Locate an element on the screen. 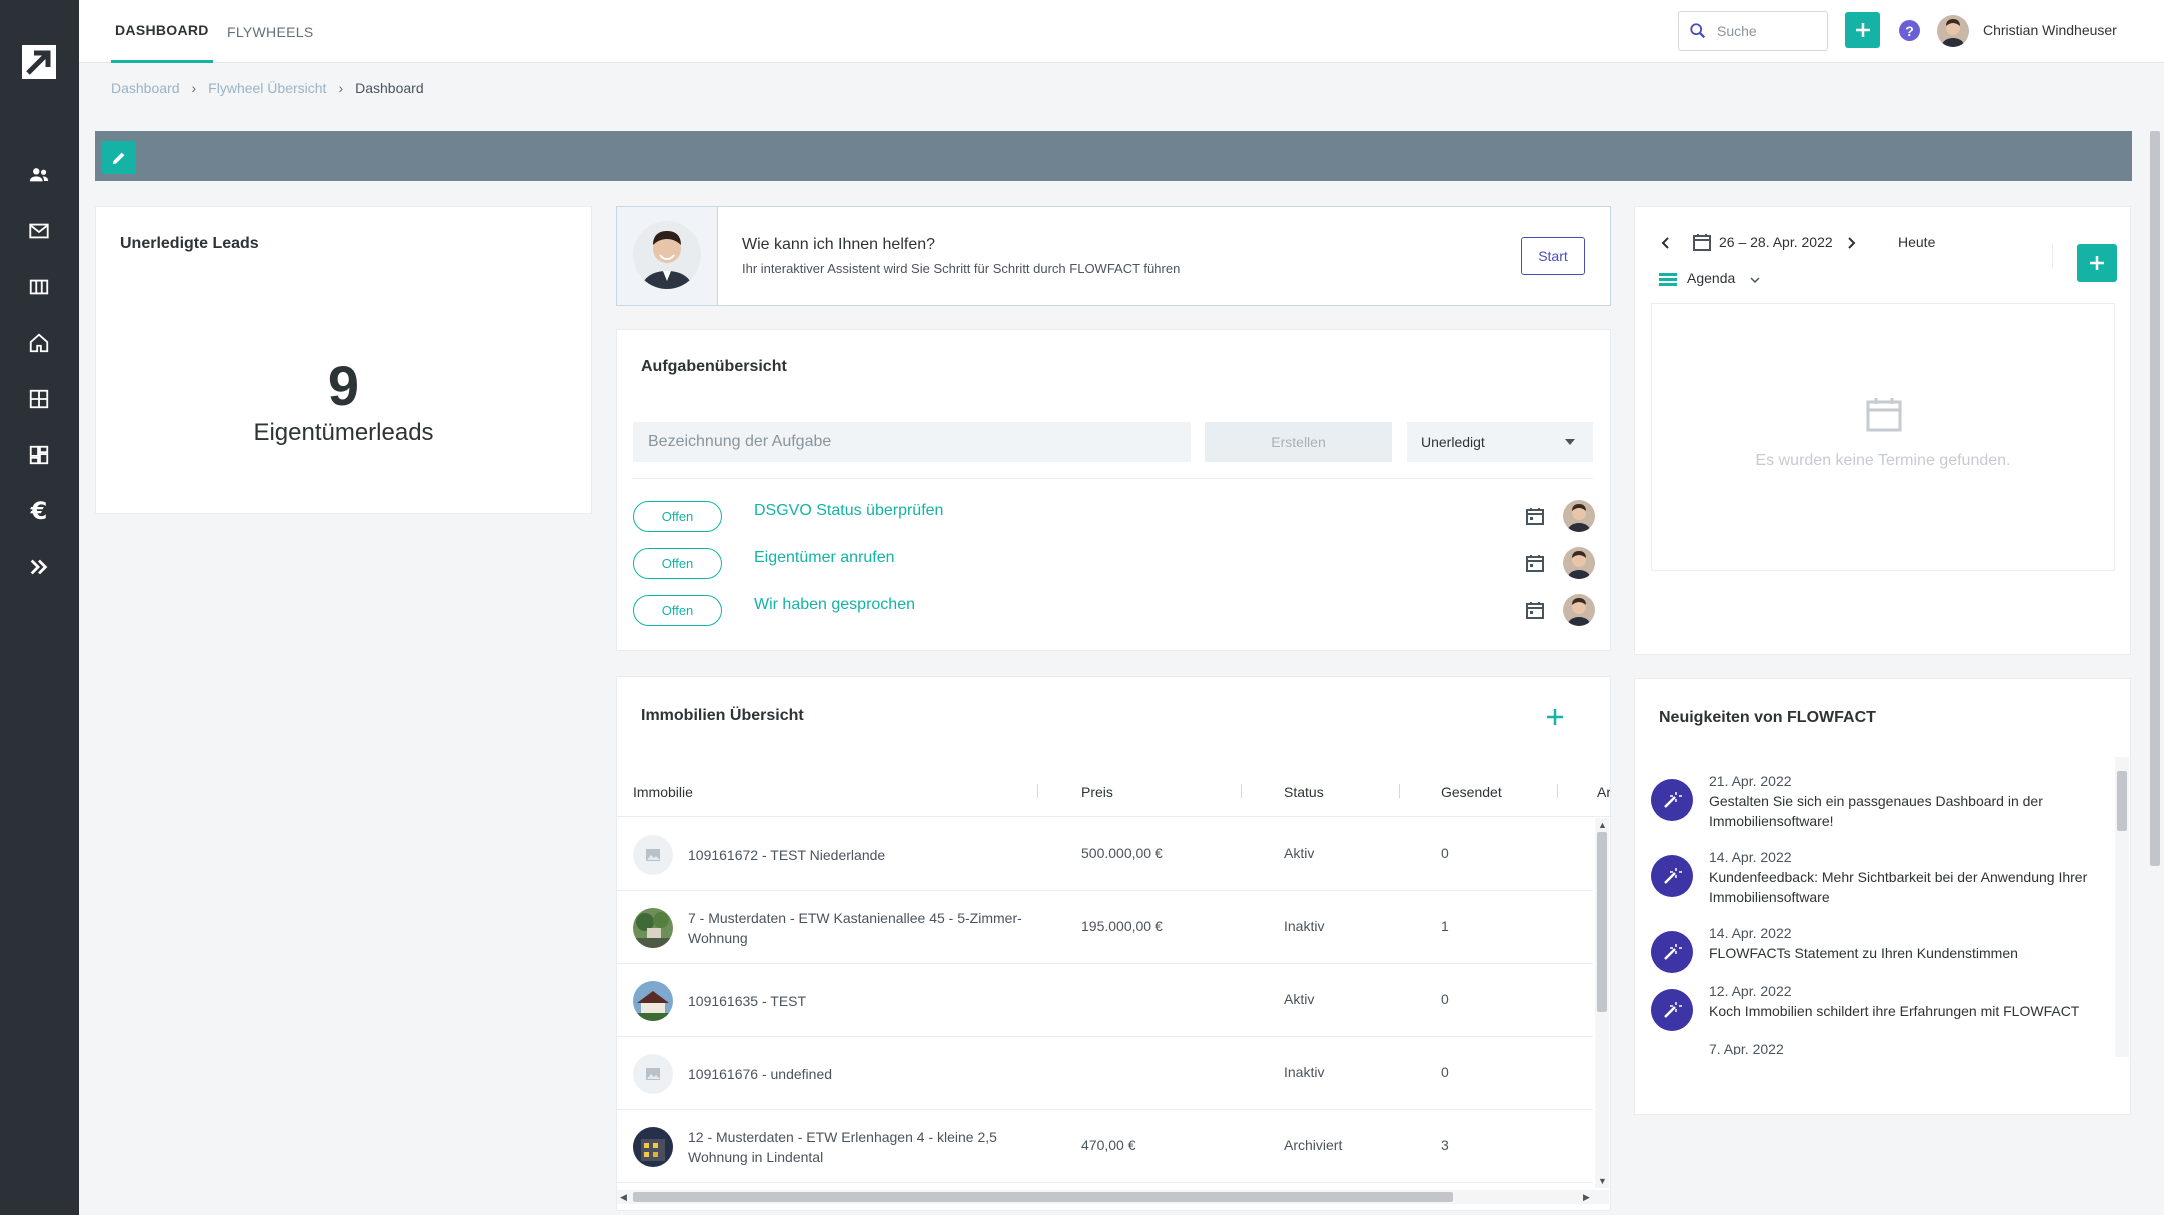 Image resolution: width=2164 pixels, height=1215 pixels. user-name: Christian Windheuser is located at coordinates (2050, 30).